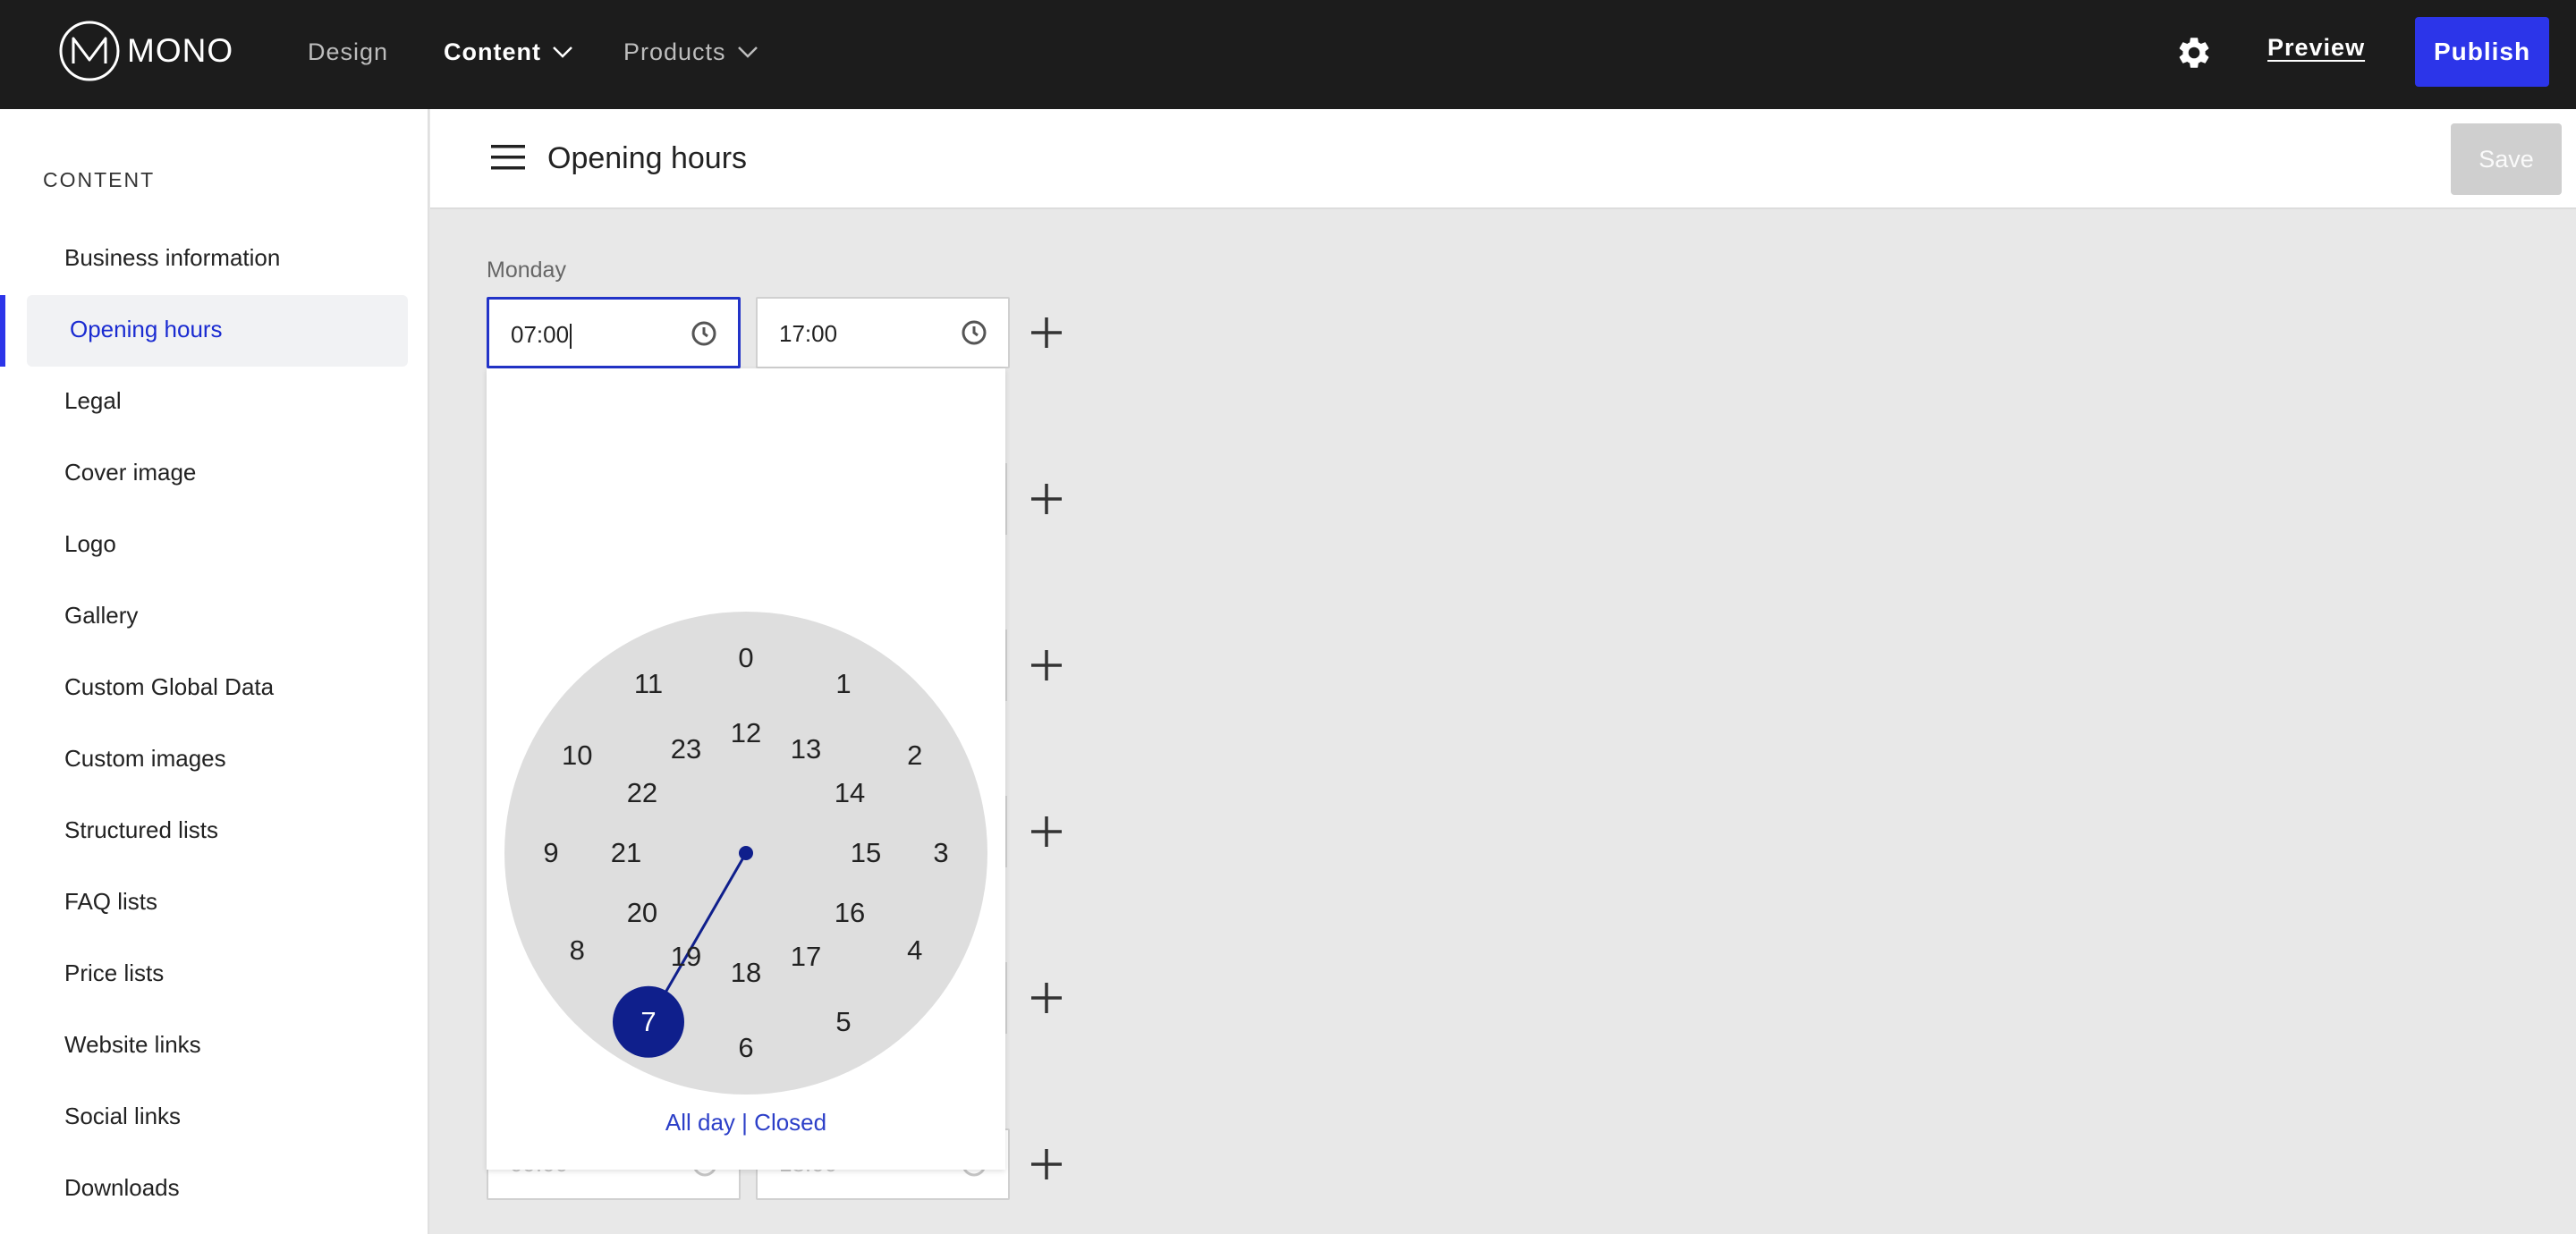 The image size is (2576, 1234). I want to click on logo: MONO, so click(146, 51).